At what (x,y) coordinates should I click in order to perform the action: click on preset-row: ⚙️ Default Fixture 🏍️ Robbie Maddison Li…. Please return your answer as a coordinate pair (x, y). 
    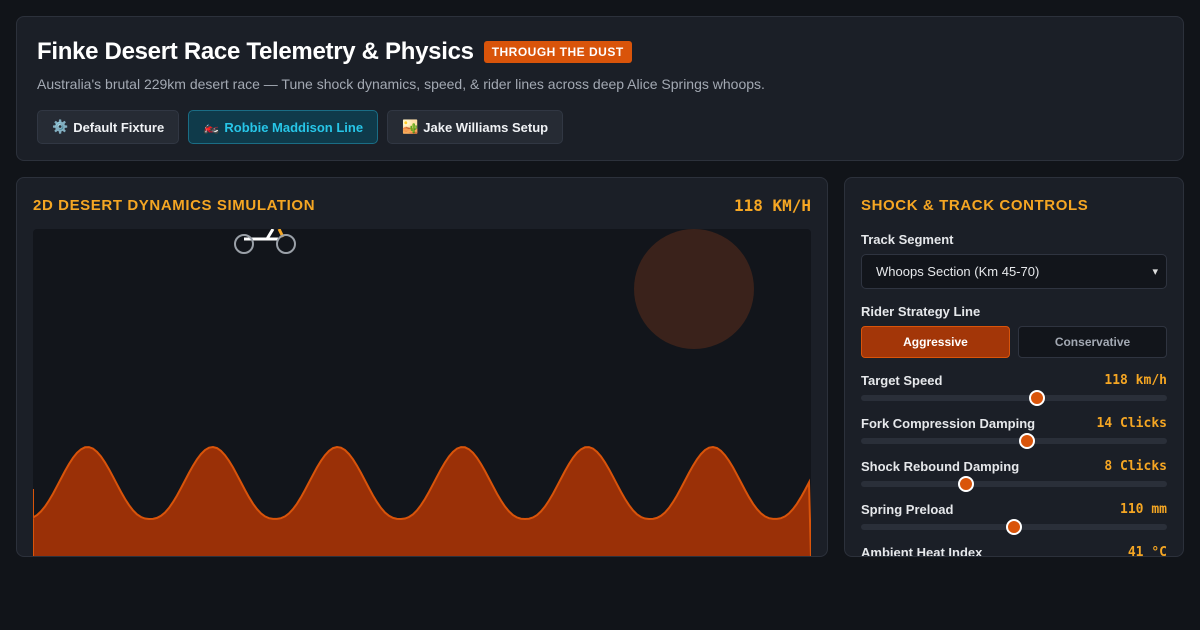
    Looking at the image, I should click on (600, 127).